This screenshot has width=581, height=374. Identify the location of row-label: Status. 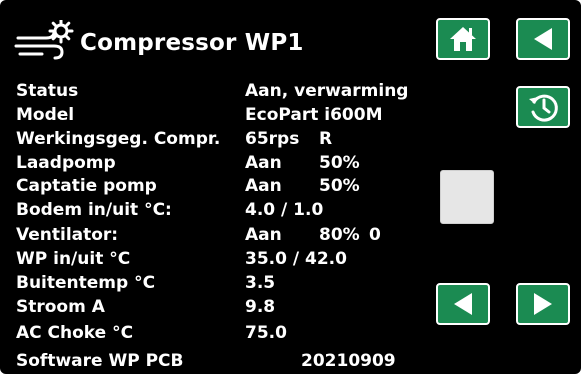
(47, 91).